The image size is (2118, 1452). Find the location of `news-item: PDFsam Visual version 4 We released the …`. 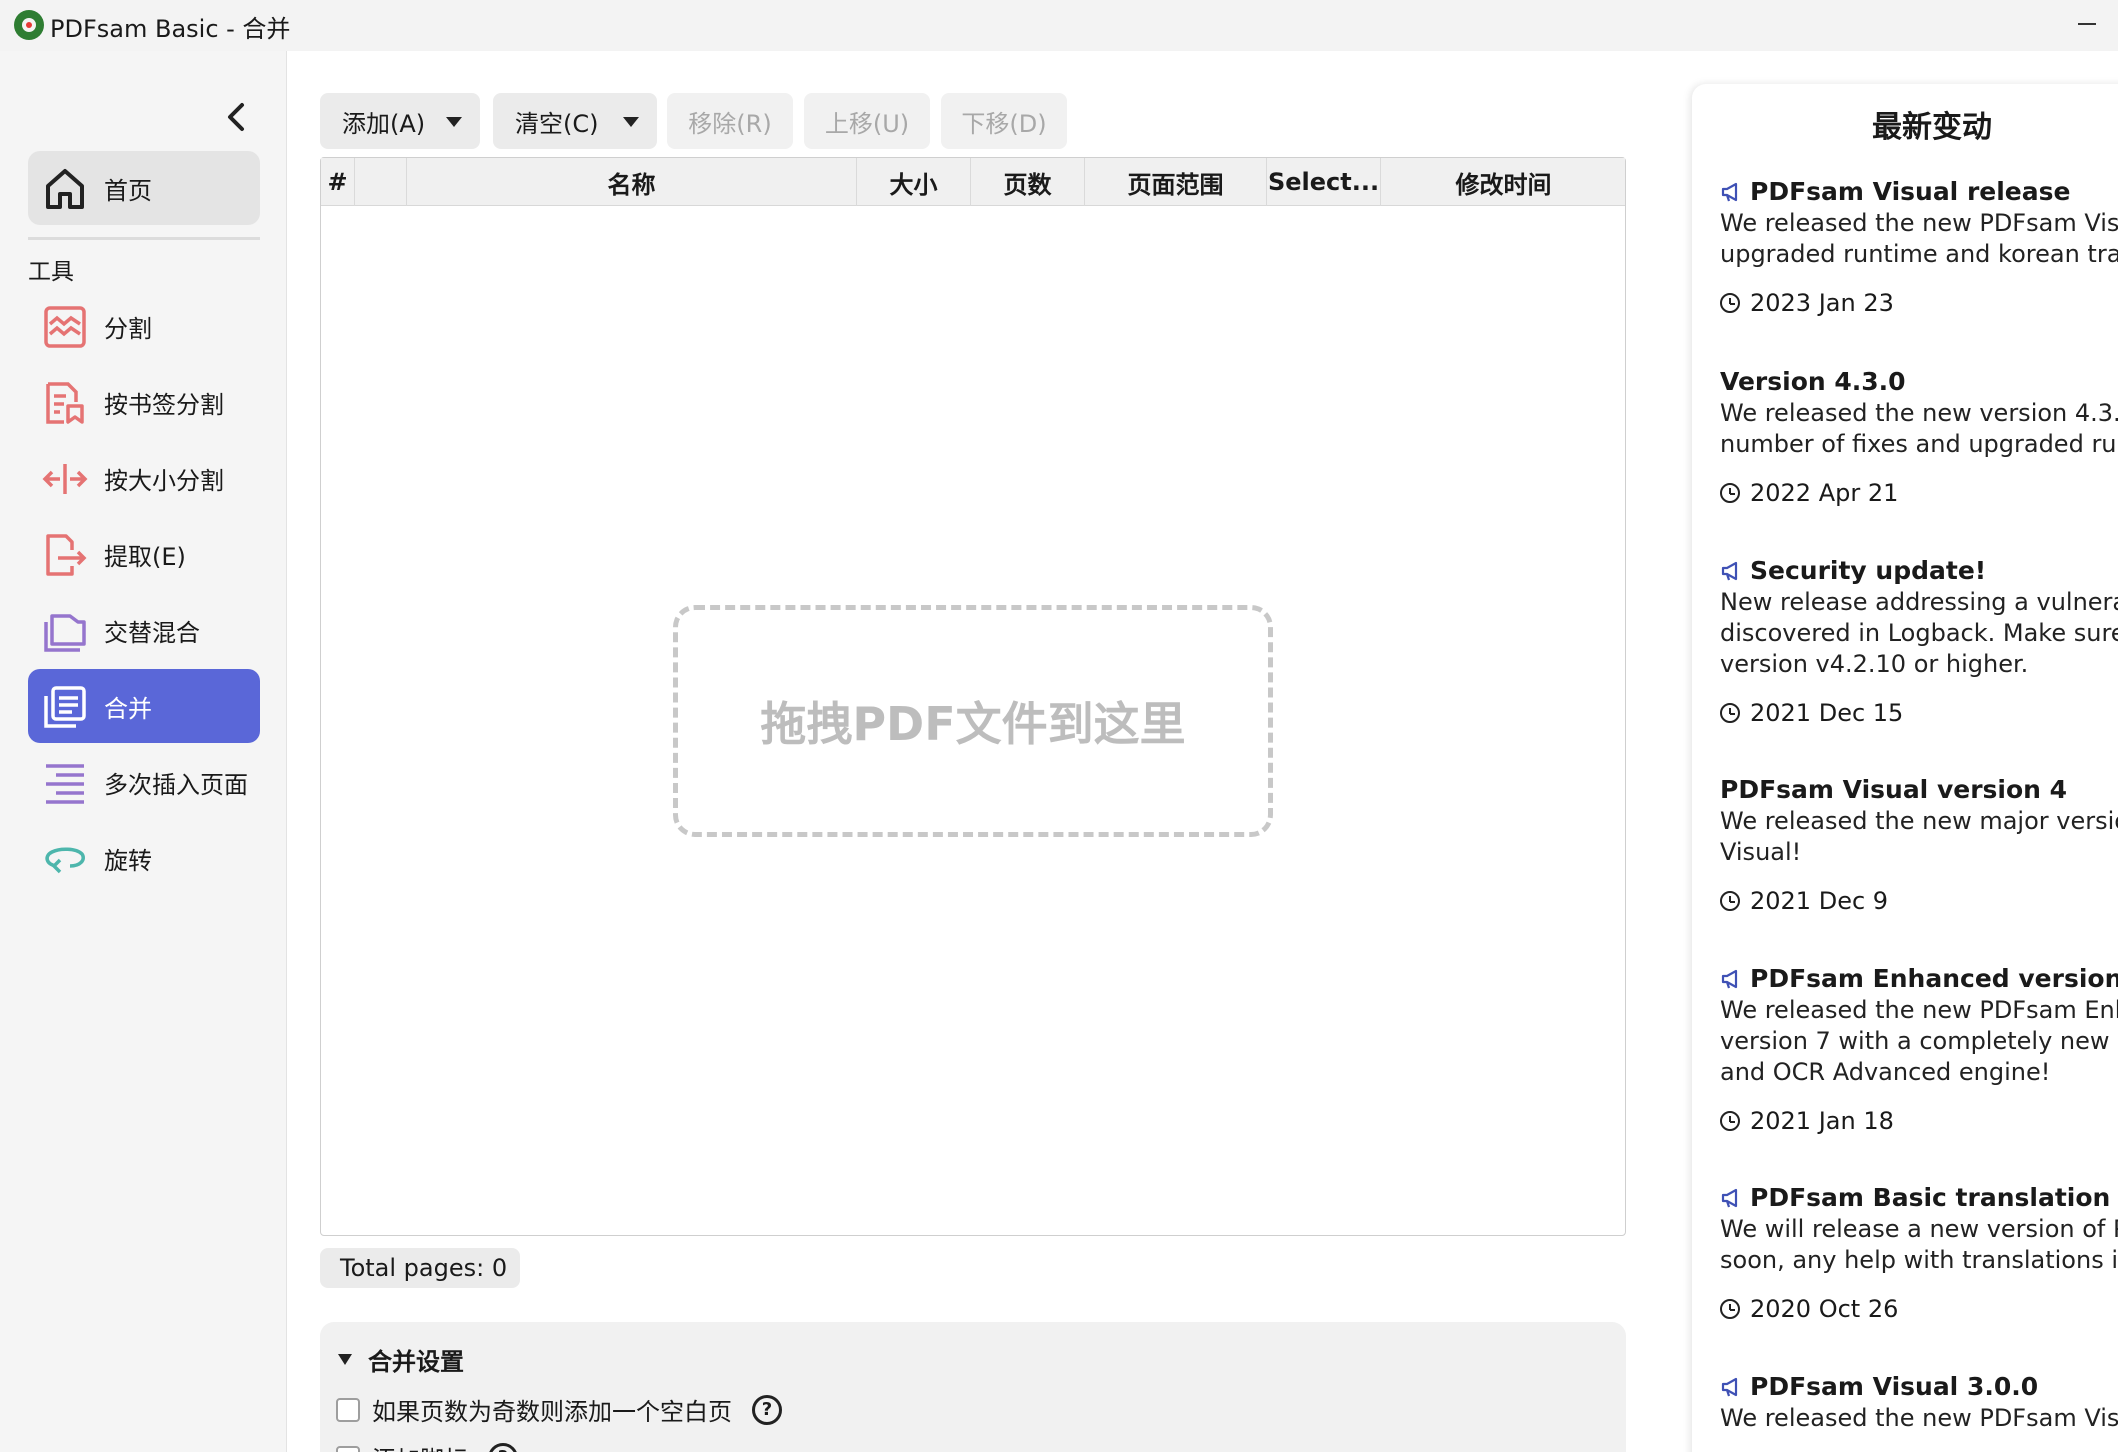

news-item: PDFsam Visual version 4 We released the … is located at coordinates (1919, 844).